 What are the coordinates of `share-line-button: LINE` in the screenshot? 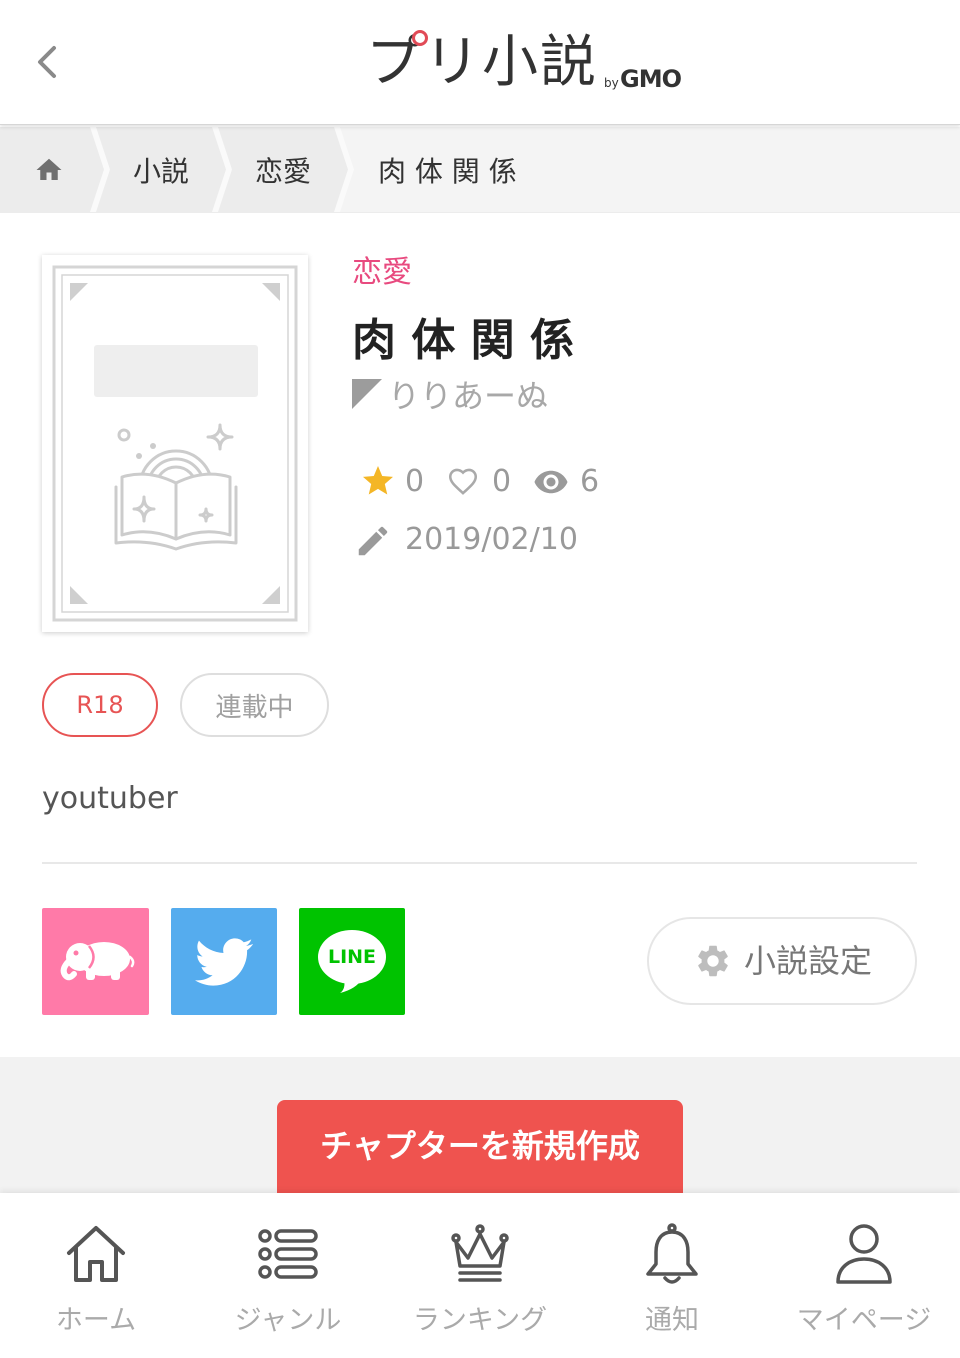 It's located at (352, 961).